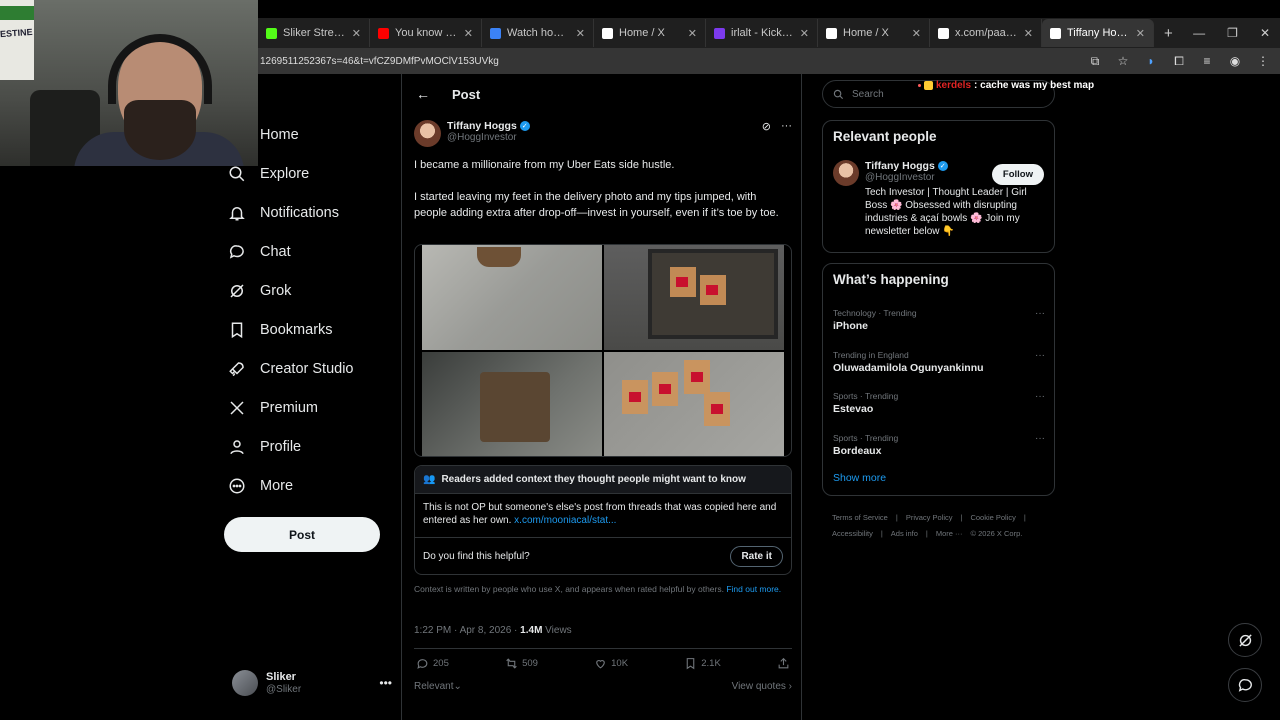  What do you see at coordinates (423, 94) in the screenshot?
I see `back-arrow-icon: ←` at bounding box center [423, 94].